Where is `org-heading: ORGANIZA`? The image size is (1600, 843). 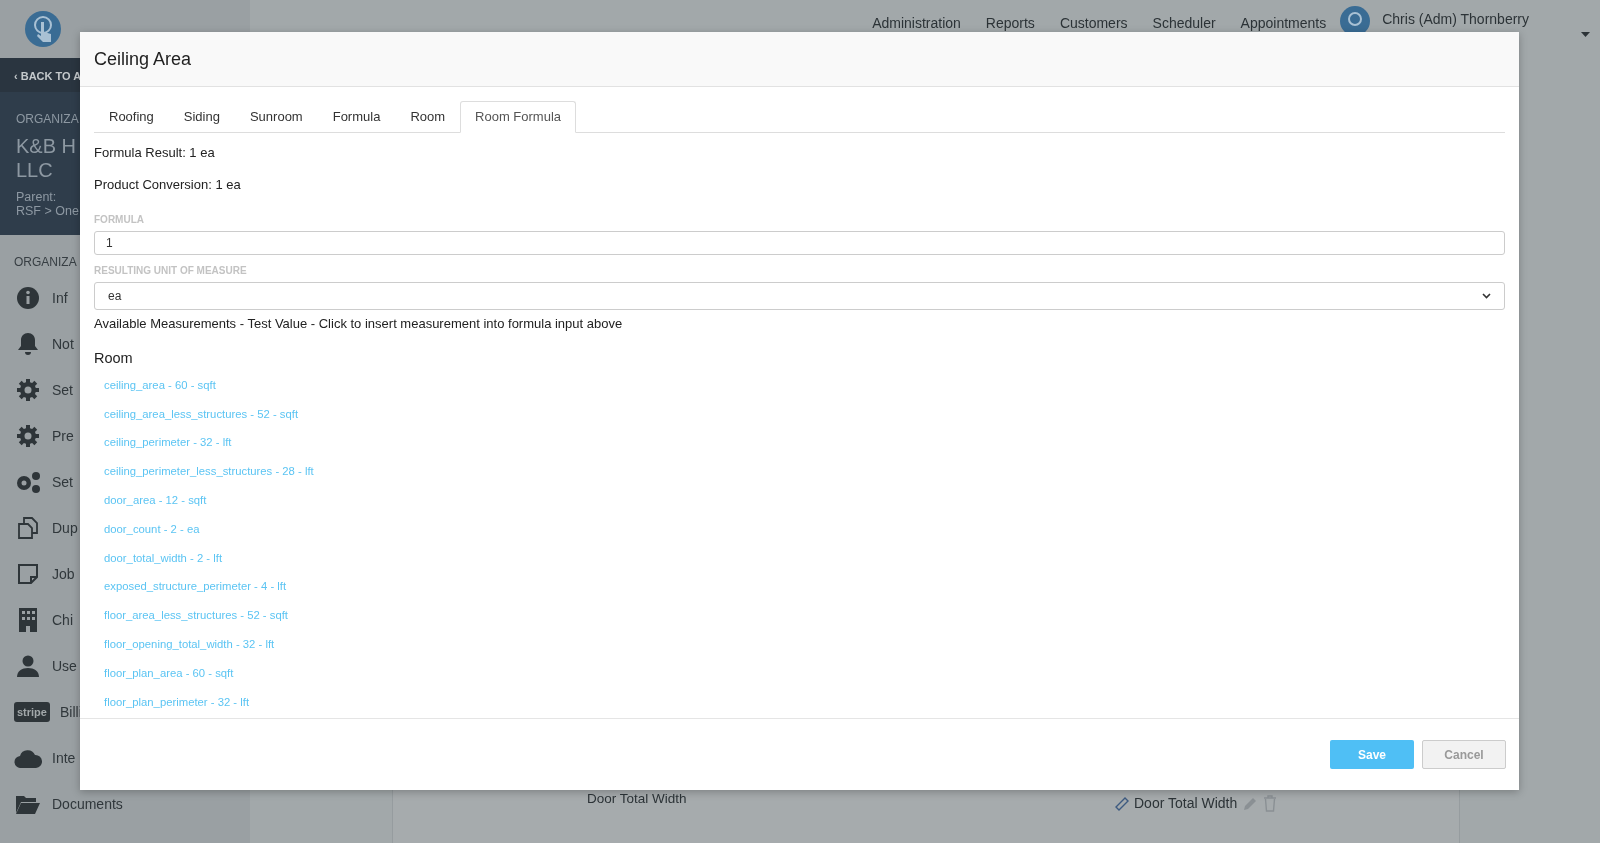 org-heading: ORGANIZA is located at coordinates (47, 119).